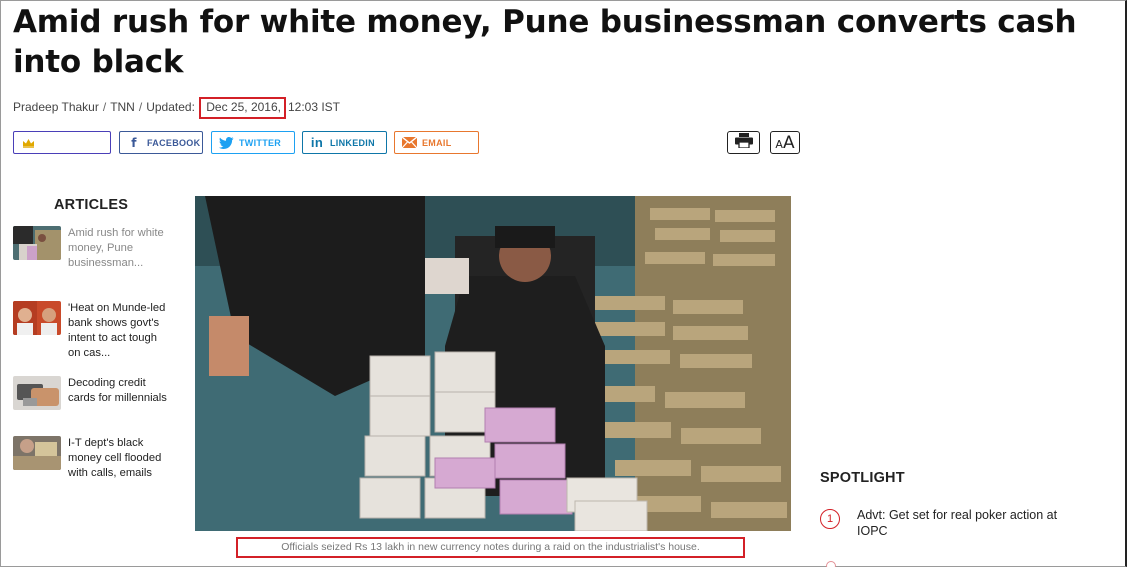 This screenshot has height=567, width=1127. I want to click on updated-label: Updated:, so click(170, 107).